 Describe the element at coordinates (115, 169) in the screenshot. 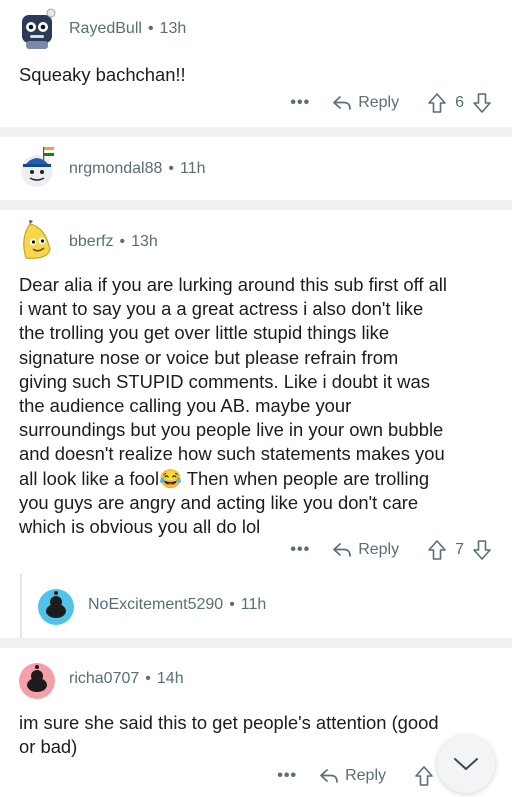

I see `comment-author: nrgmondal88` at that location.